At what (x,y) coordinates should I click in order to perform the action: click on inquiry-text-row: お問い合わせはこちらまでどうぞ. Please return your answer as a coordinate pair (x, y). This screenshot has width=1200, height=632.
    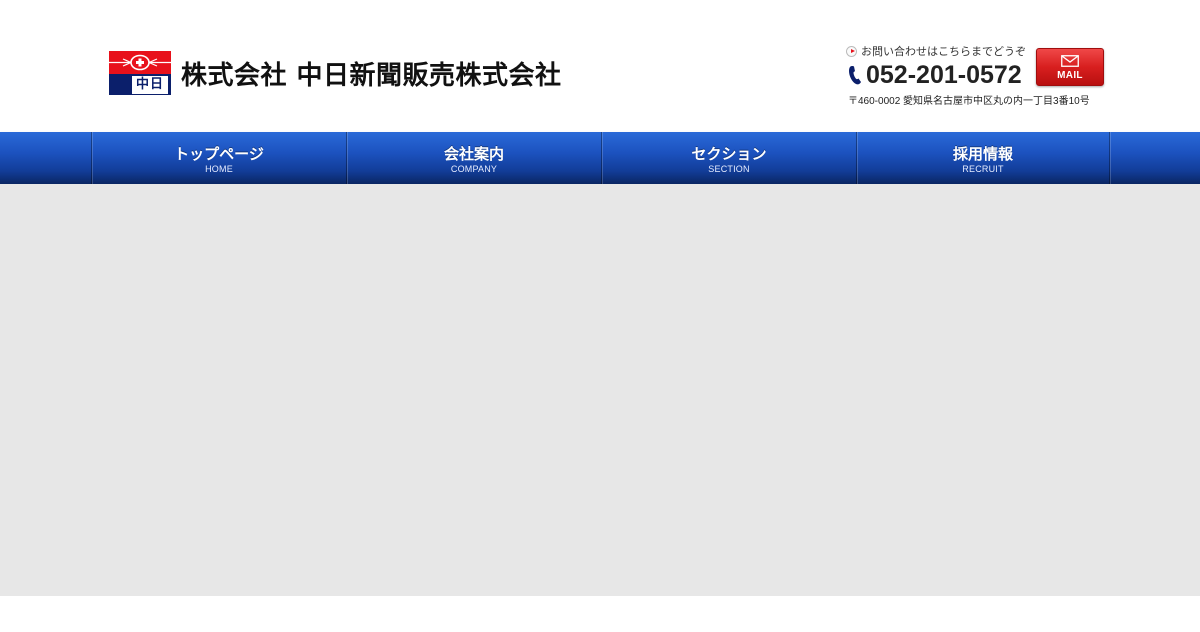
    Looking at the image, I should click on (936, 51).